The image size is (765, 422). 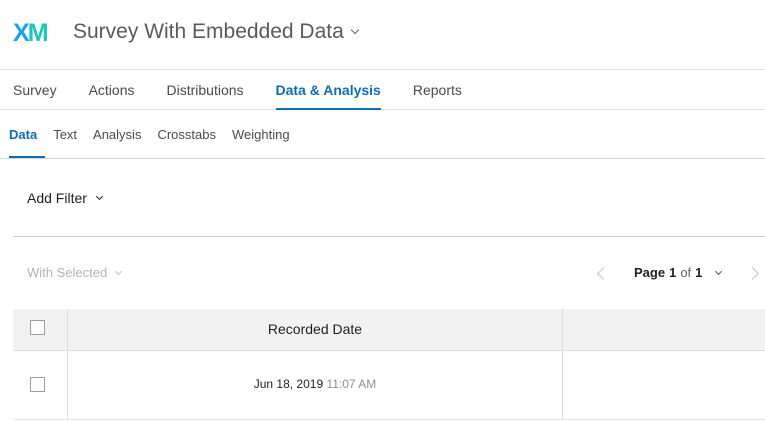 I want to click on page-selector: Page 1 of 1, so click(x=678, y=272).